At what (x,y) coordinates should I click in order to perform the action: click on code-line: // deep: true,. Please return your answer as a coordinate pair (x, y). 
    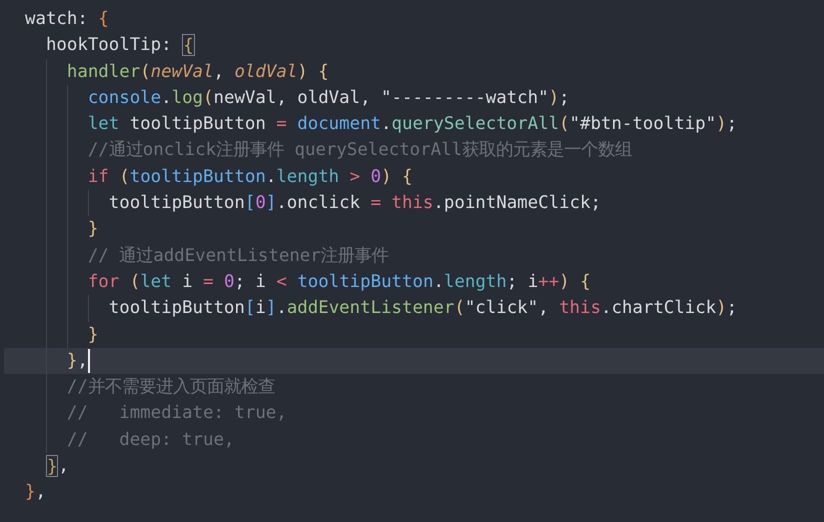
    Looking at the image, I should click on (414, 440).